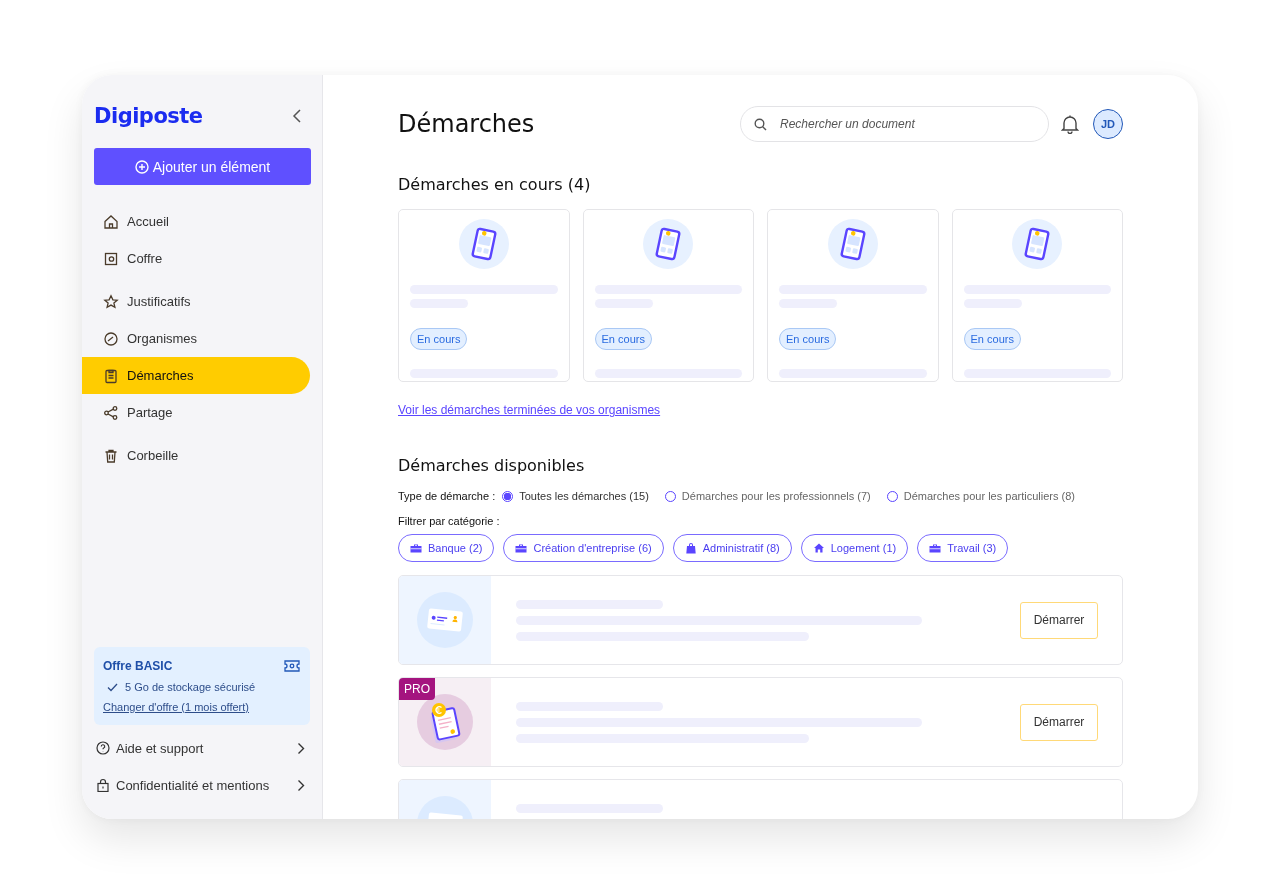 The height and width of the screenshot is (889, 1280). What do you see at coordinates (445, 620) in the screenshot?
I see `id-card-icon` at bounding box center [445, 620].